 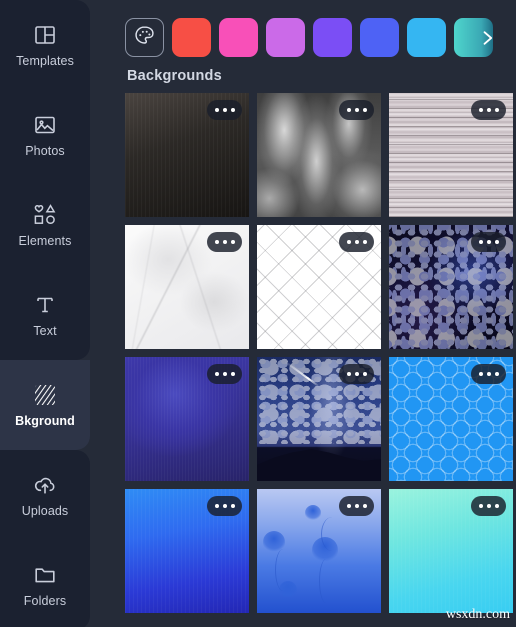 I want to click on sidebar-item-label: Text, so click(x=45, y=331).